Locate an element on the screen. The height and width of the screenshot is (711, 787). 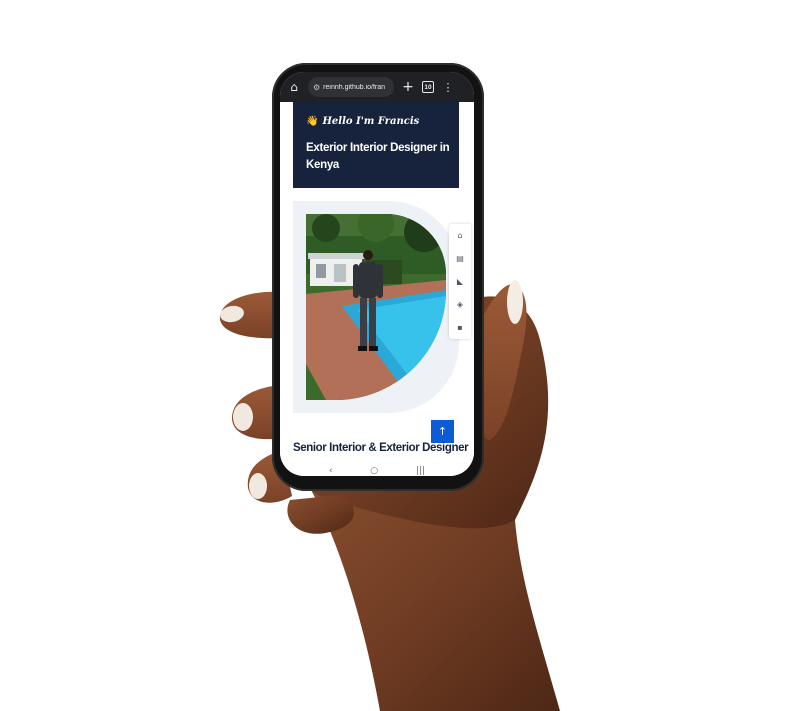
home-circle-icon: ○ is located at coordinates (374, 471).